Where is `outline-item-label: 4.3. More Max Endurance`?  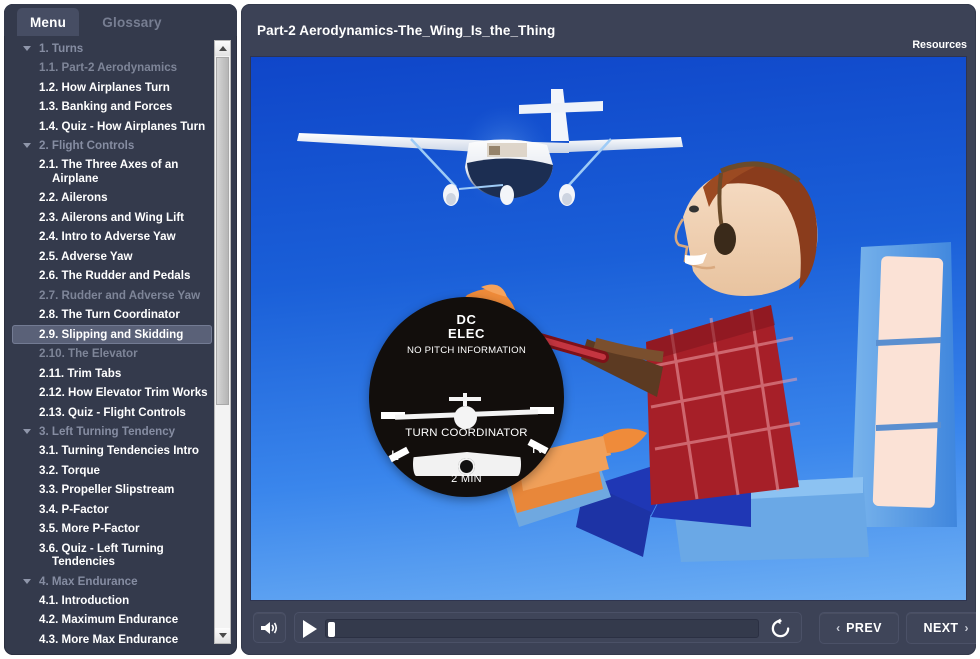
outline-item-label: 4.3. More Max Endurance is located at coordinates (109, 639).